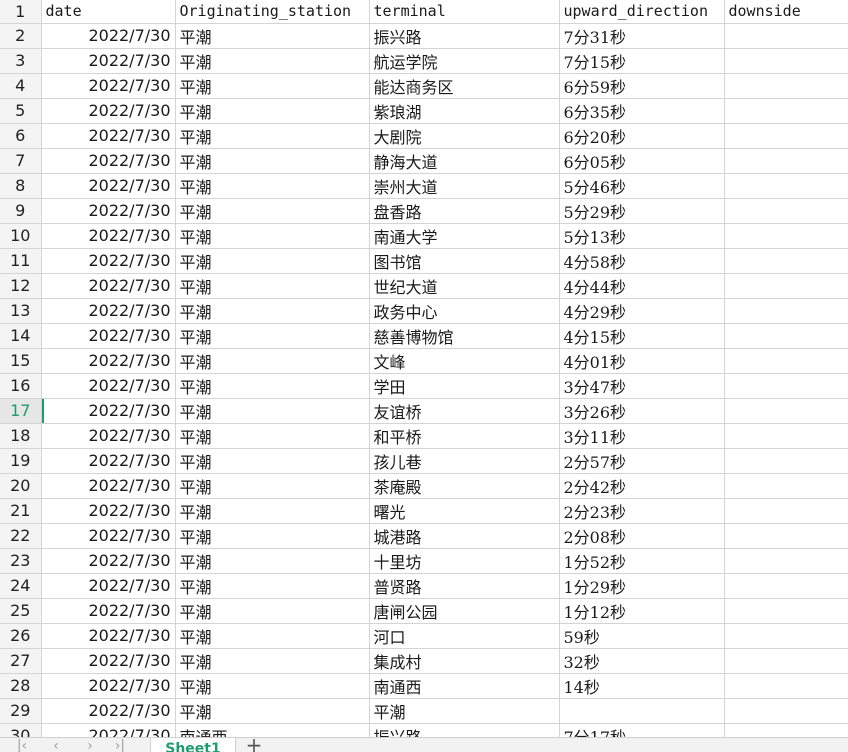 This screenshot has height=752, width=848. What do you see at coordinates (464, 136) in the screenshot?
I see `cell-terminal: 大剧院` at bounding box center [464, 136].